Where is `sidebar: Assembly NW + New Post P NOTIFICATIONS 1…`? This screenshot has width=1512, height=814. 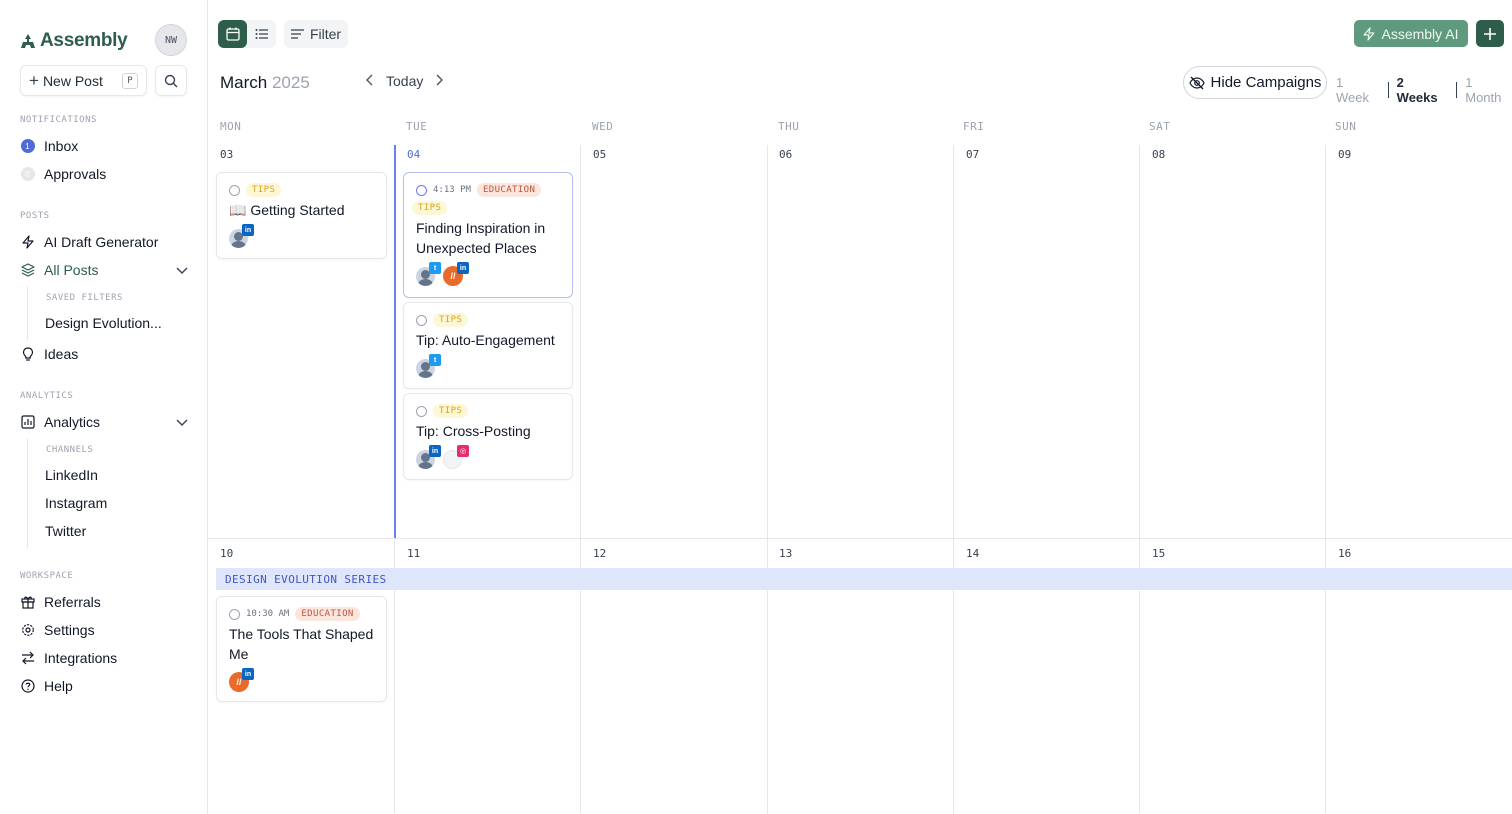 sidebar: Assembly NW + New Post P NOTIFICATIONS 1… is located at coordinates (104, 407).